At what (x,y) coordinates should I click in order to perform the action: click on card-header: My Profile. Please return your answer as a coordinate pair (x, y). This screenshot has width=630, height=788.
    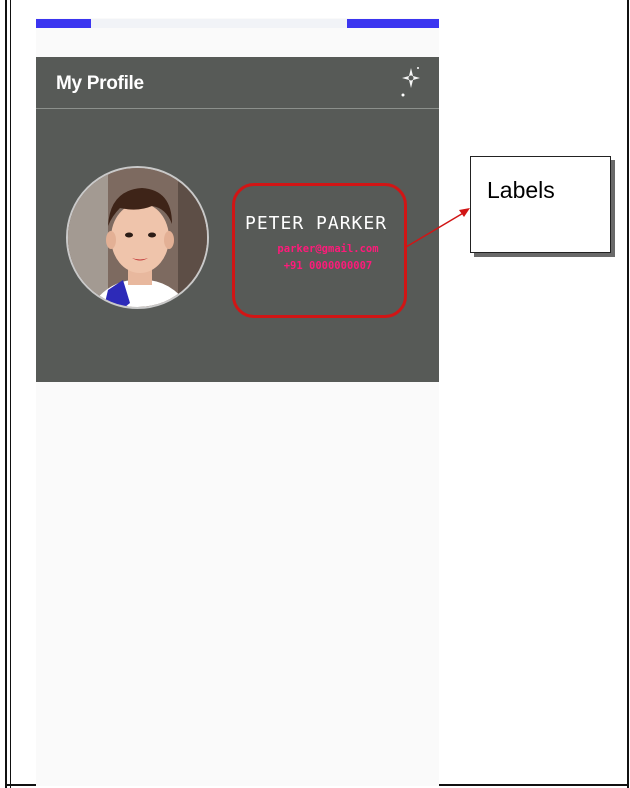
    Looking at the image, I should click on (237, 82).